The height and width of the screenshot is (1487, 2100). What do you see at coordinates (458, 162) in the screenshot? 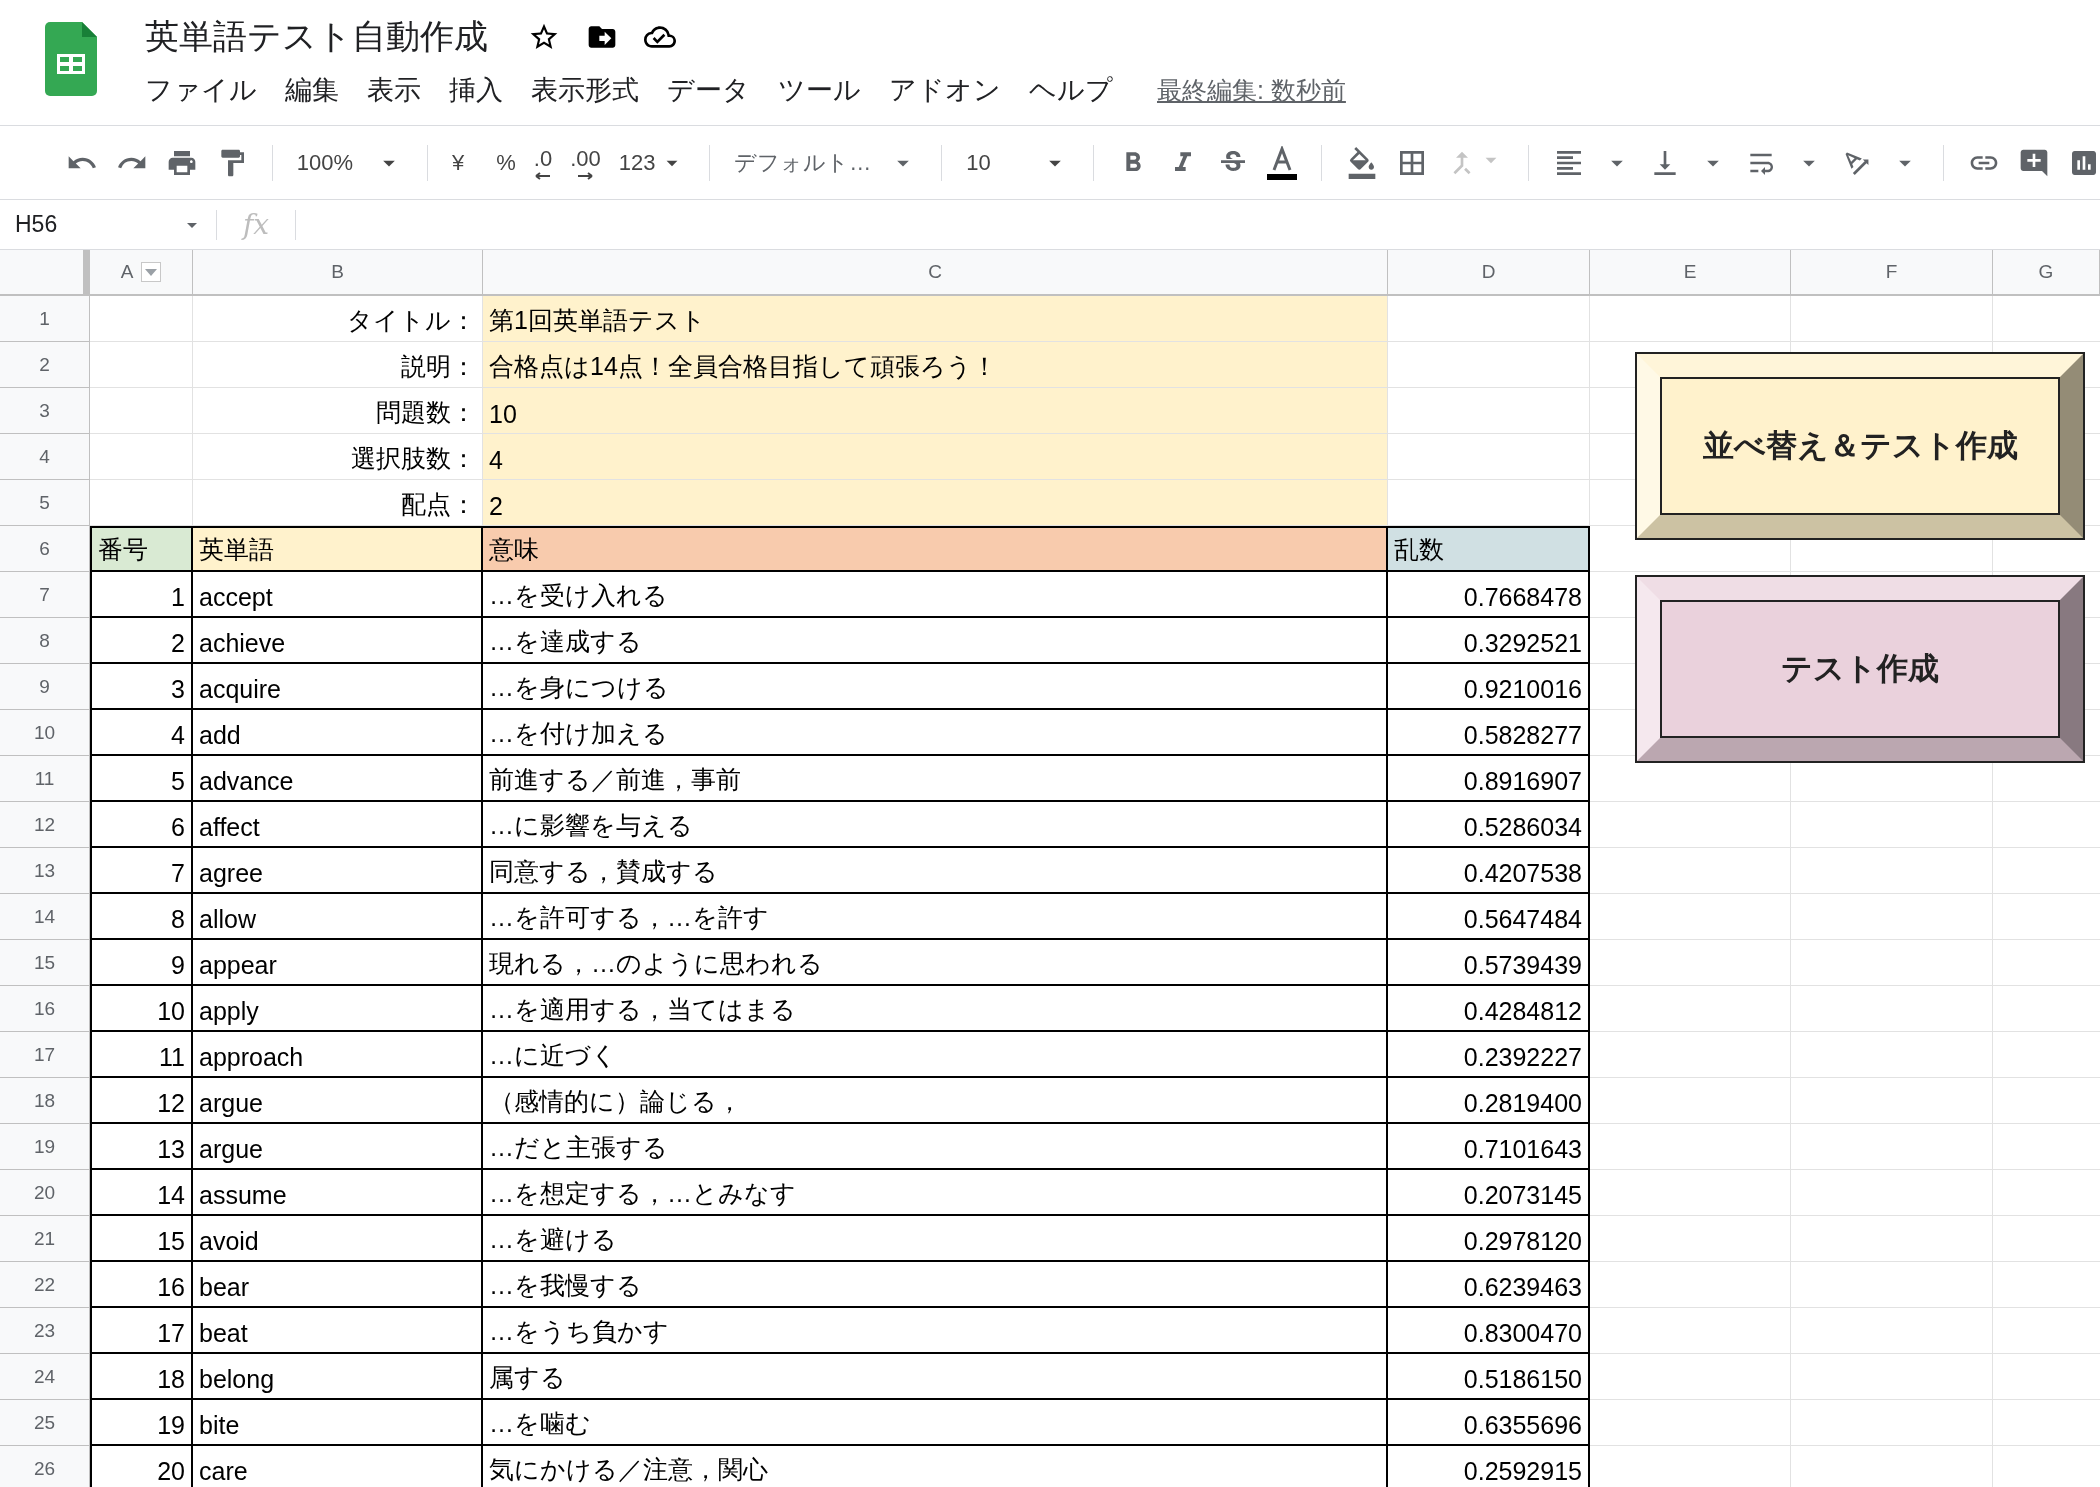
I see `currency-format-button: ¥` at bounding box center [458, 162].